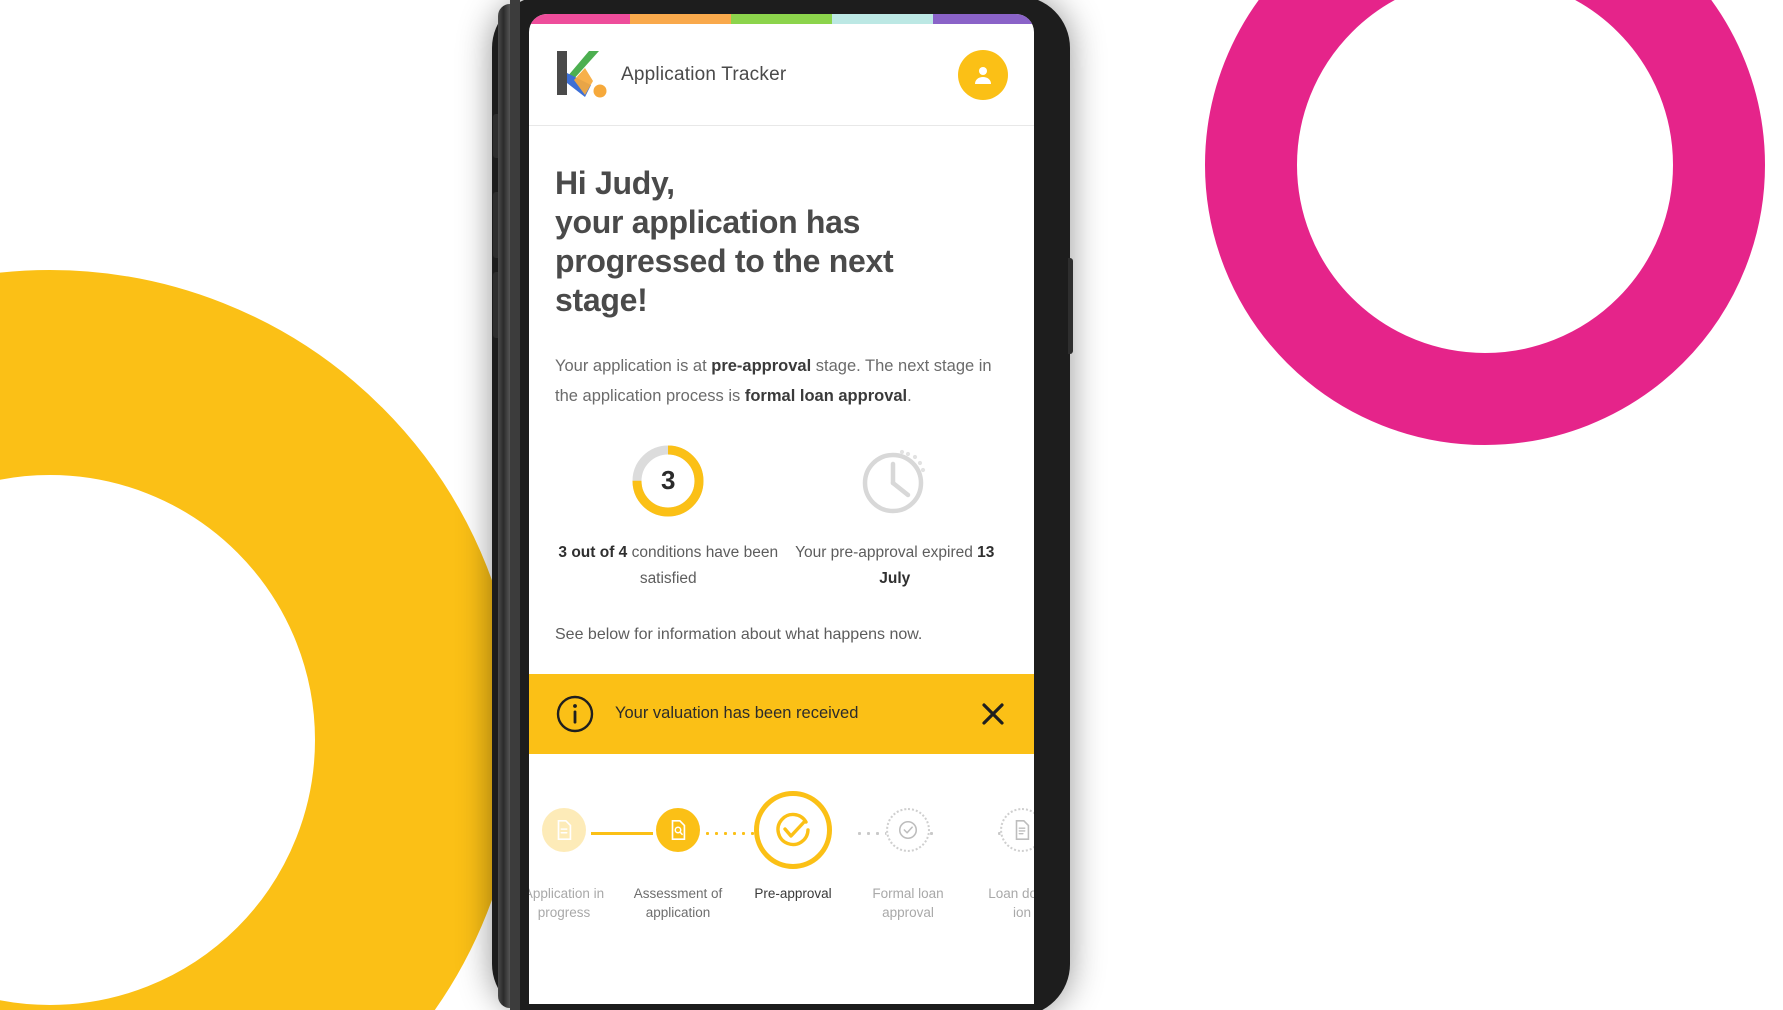 Image resolution: width=1783 pixels, height=1010 pixels. Describe the element at coordinates (708, 222) in the screenshot. I see `greeting-line-2: your application has` at that location.